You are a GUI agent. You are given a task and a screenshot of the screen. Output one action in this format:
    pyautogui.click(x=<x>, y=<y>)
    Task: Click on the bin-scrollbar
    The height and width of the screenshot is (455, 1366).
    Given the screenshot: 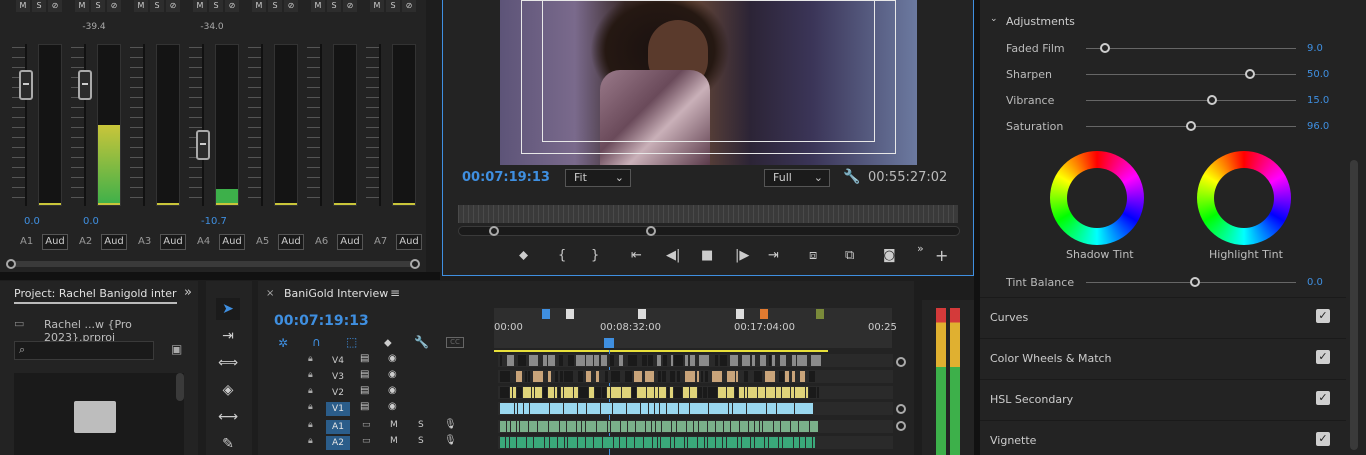 What is the action you would take?
    pyautogui.click(x=180, y=387)
    